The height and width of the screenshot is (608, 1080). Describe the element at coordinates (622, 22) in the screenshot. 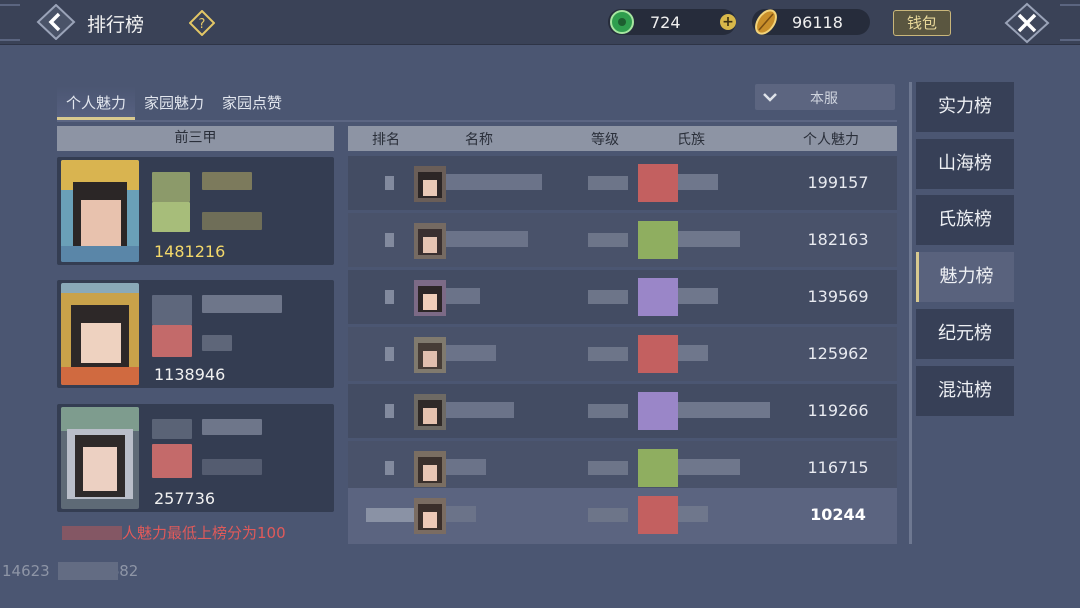

I see `jade-icon` at that location.